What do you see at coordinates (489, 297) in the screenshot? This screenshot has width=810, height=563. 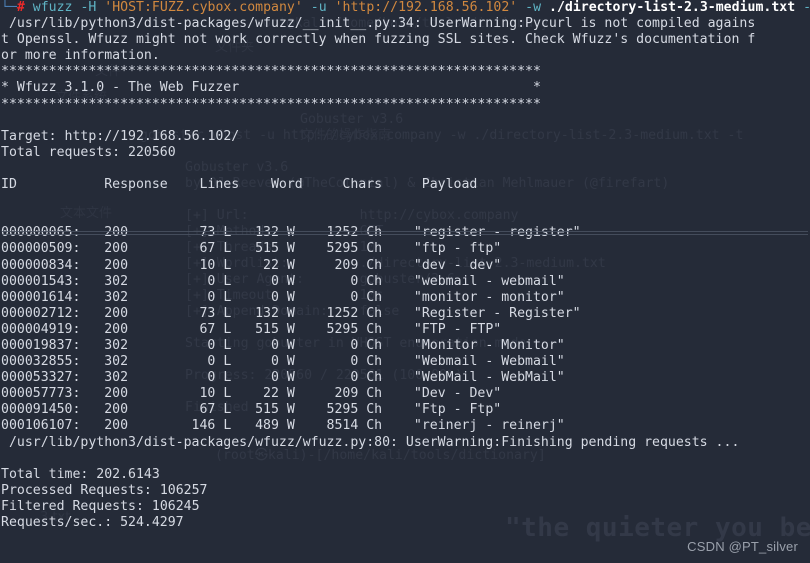 I see `row-payload: "monitor - monitor"` at bounding box center [489, 297].